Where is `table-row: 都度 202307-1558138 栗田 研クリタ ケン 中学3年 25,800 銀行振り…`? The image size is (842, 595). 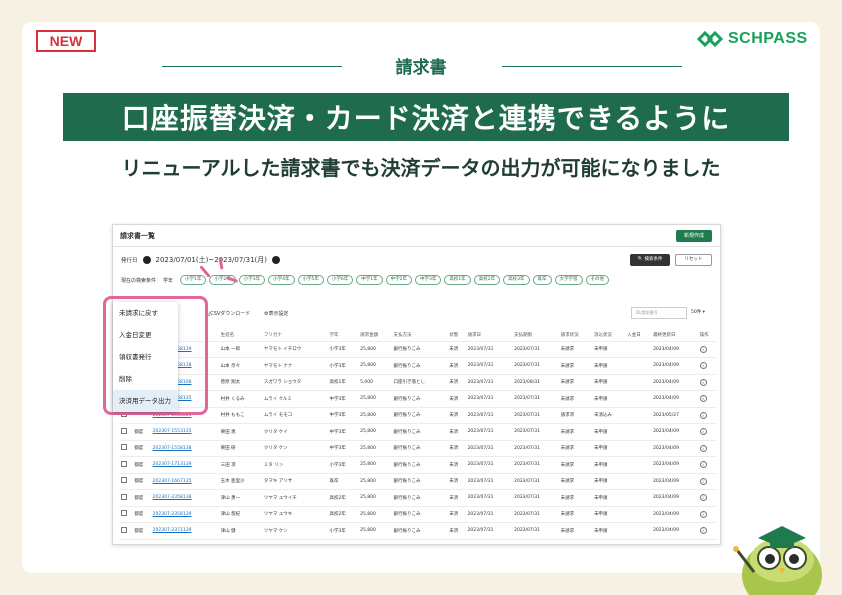 table-row: 都度 202307-1558138 栗田 研クリタ ケン 中学3年 25,800 銀行振り… is located at coordinates (417, 448).